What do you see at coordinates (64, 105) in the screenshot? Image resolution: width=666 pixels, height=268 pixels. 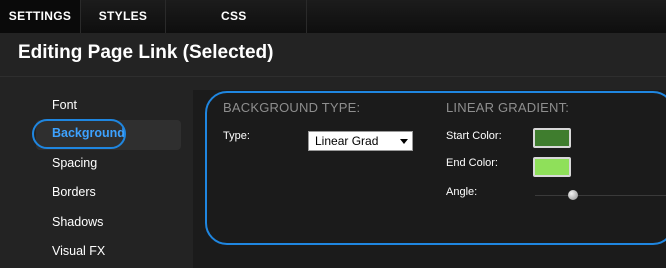 I see `sidebar-item-font: Font` at bounding box center [64, 105].